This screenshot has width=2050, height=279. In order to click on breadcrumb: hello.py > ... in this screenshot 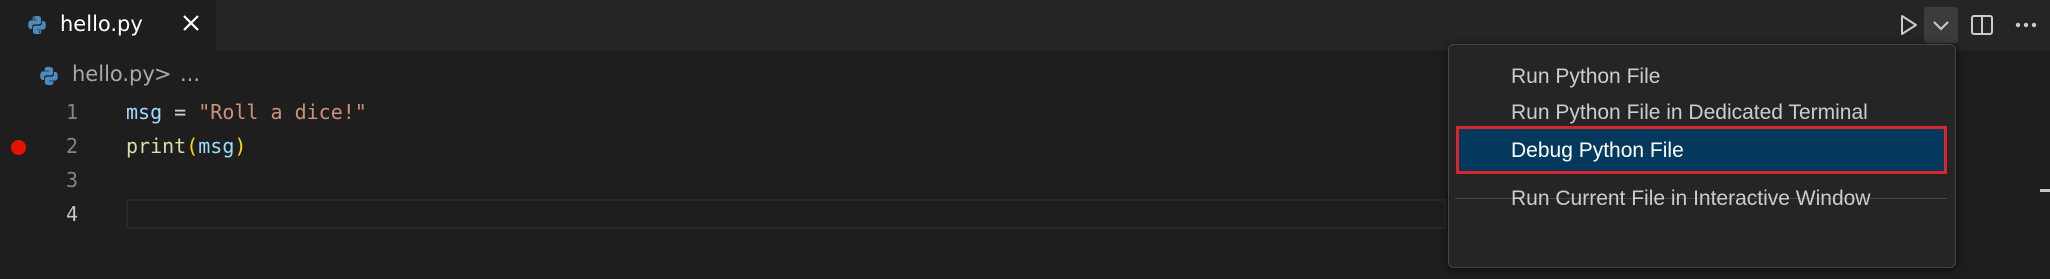, I will do `click(700, 76)`.